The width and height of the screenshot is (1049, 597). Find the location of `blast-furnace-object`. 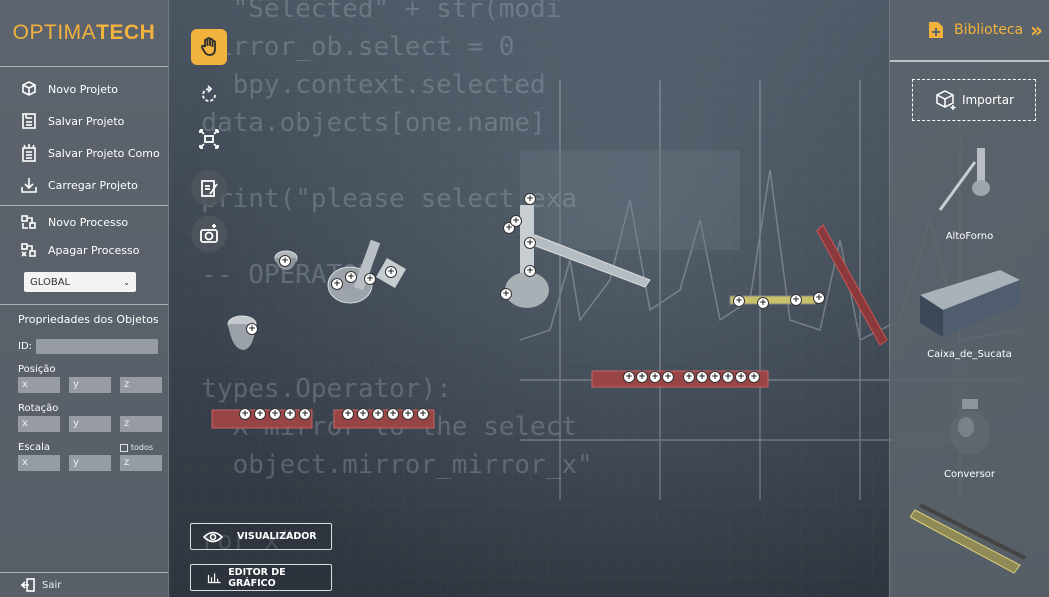

blast-furnace-object is located at coordinates (575, 252).